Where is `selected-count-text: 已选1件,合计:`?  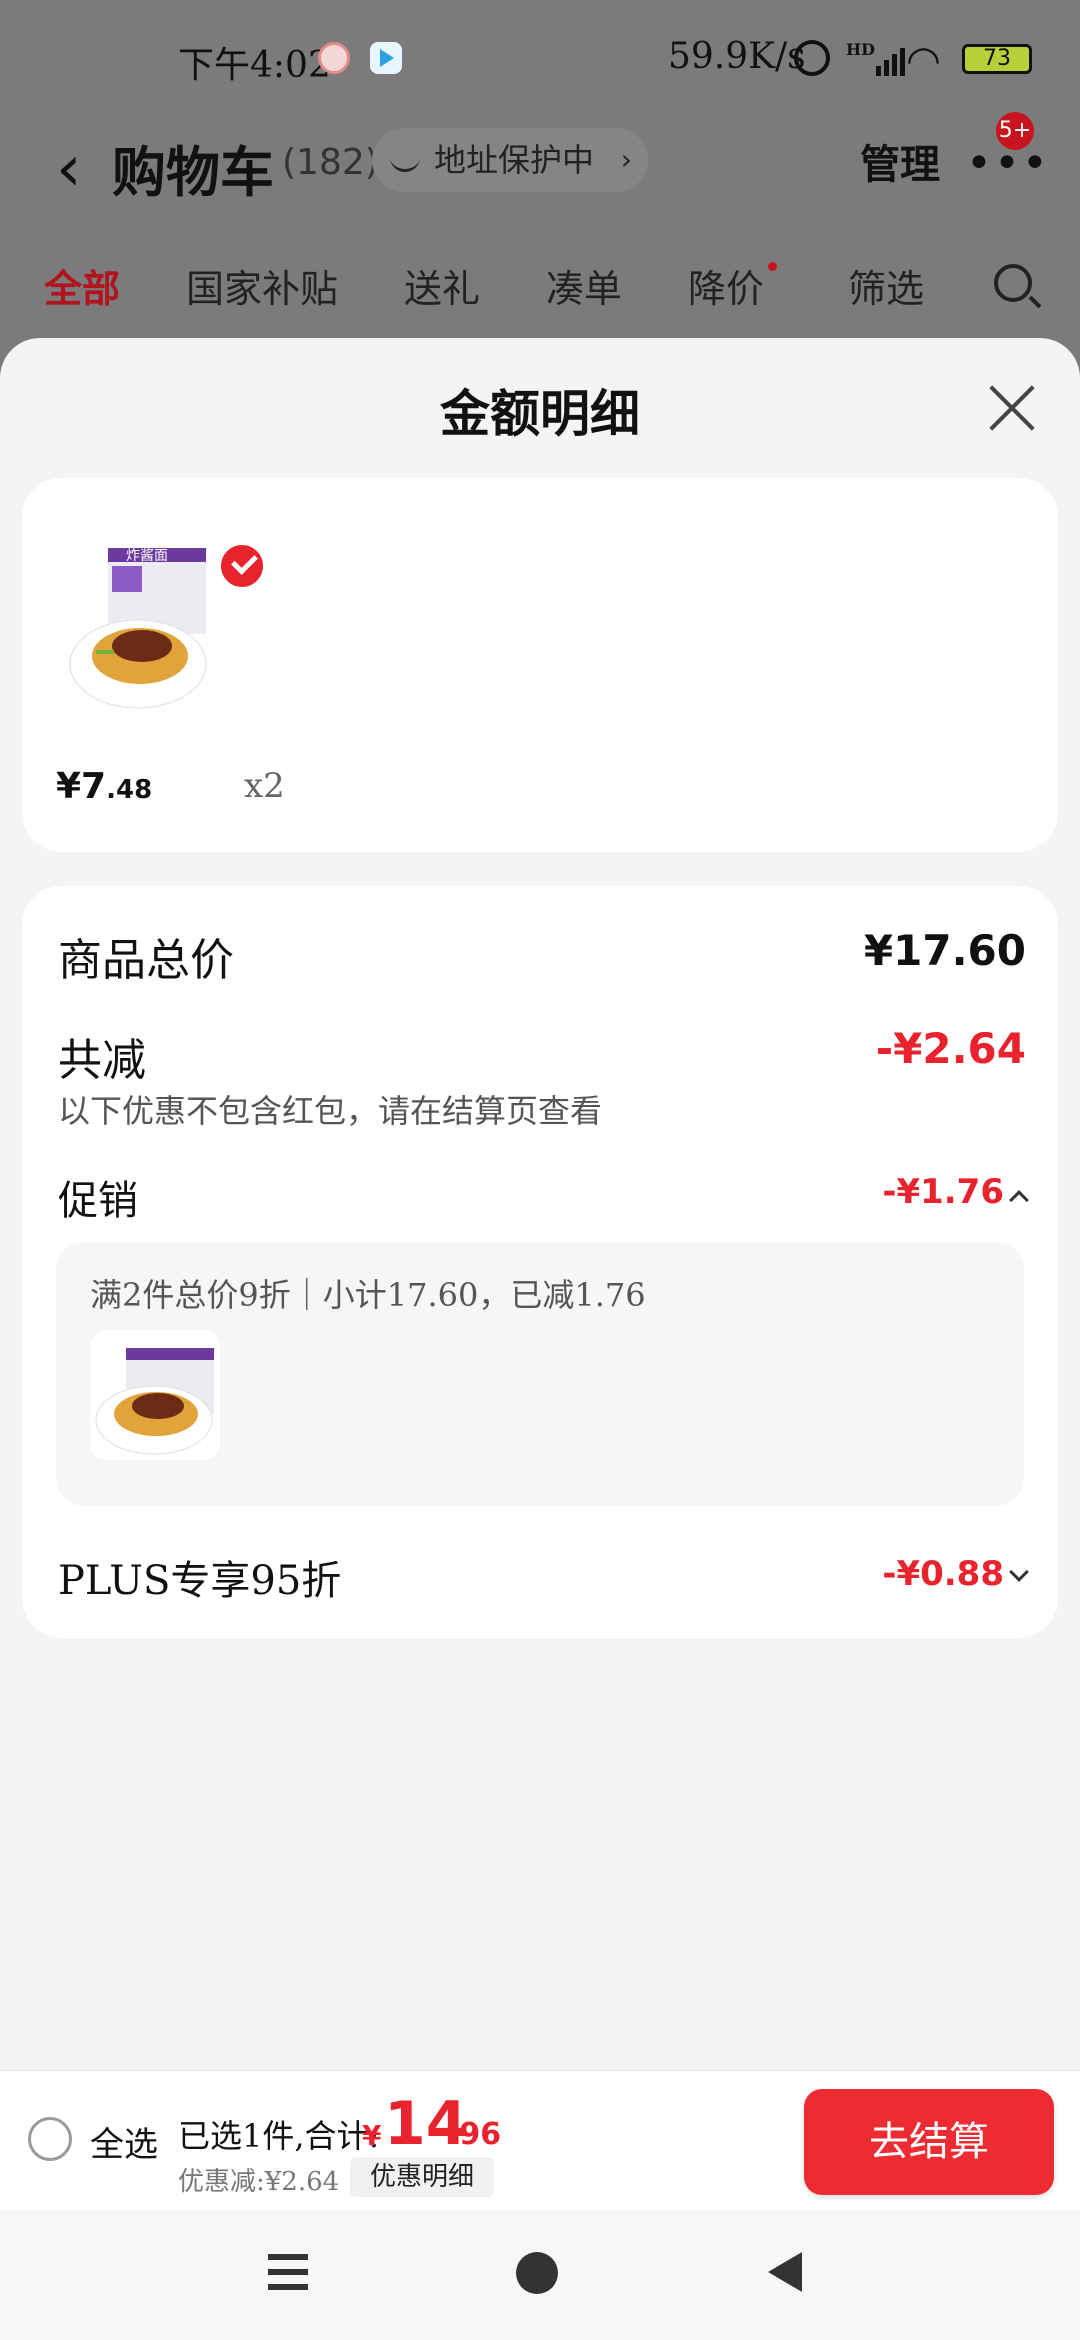
selected-count-text: 已选1件,合计: is located at coordinates (279, 2136).